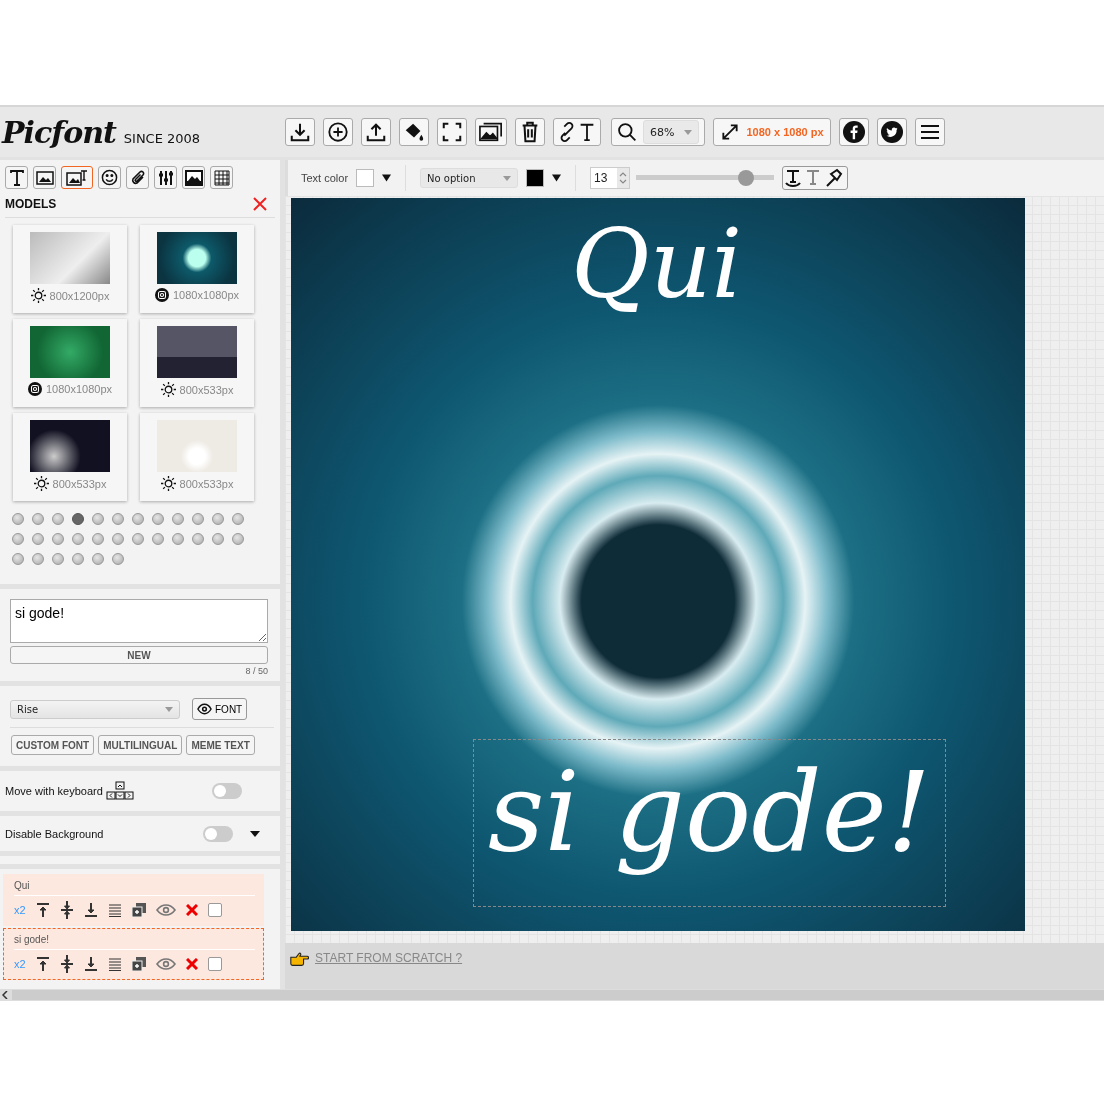 This screenshot has height=1104, width=1104. What do you see at coordinates (139, 655) in the screenshot?
I see `new-button: NEW` at bounding box center [139, 655].